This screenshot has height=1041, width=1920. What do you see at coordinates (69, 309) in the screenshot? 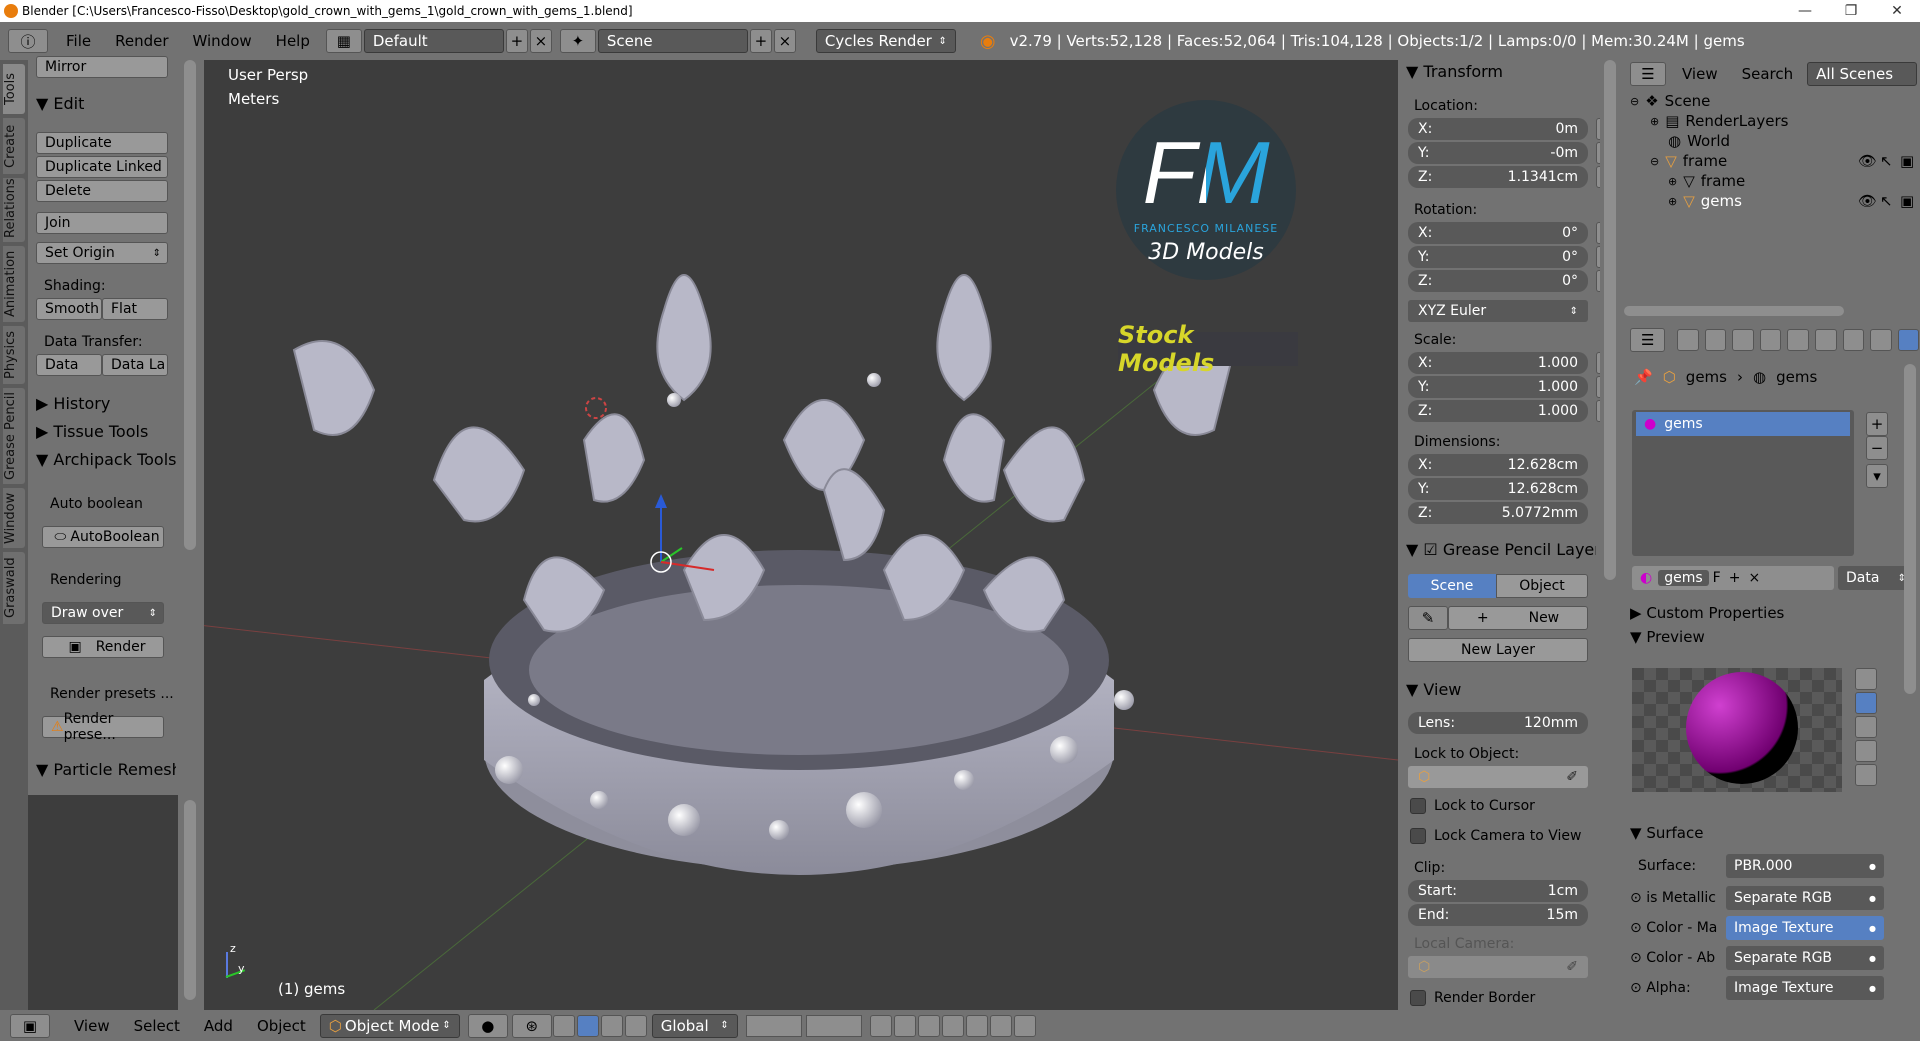
I see `smooth-button: Smooth` at bounding box center [69, 309].